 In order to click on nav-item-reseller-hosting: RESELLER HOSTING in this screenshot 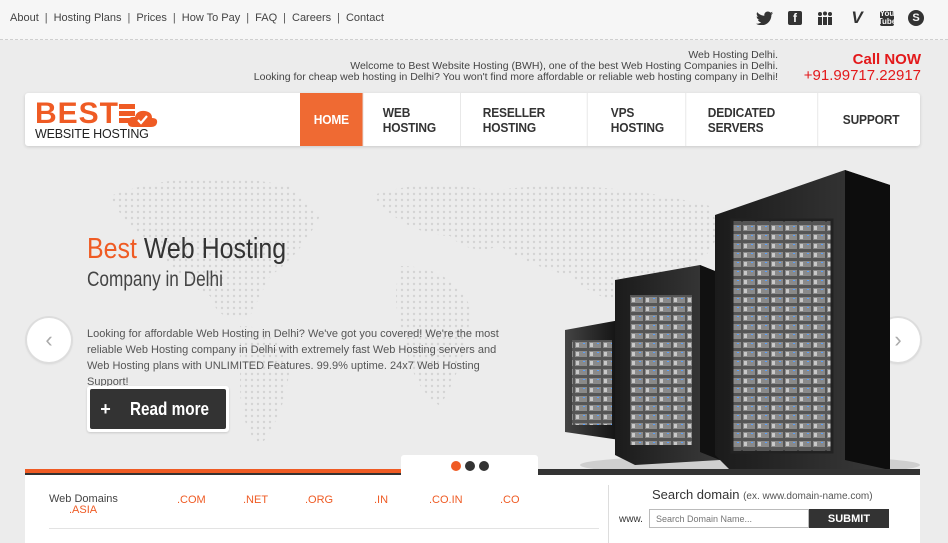, I will do `click(528, 119)`.